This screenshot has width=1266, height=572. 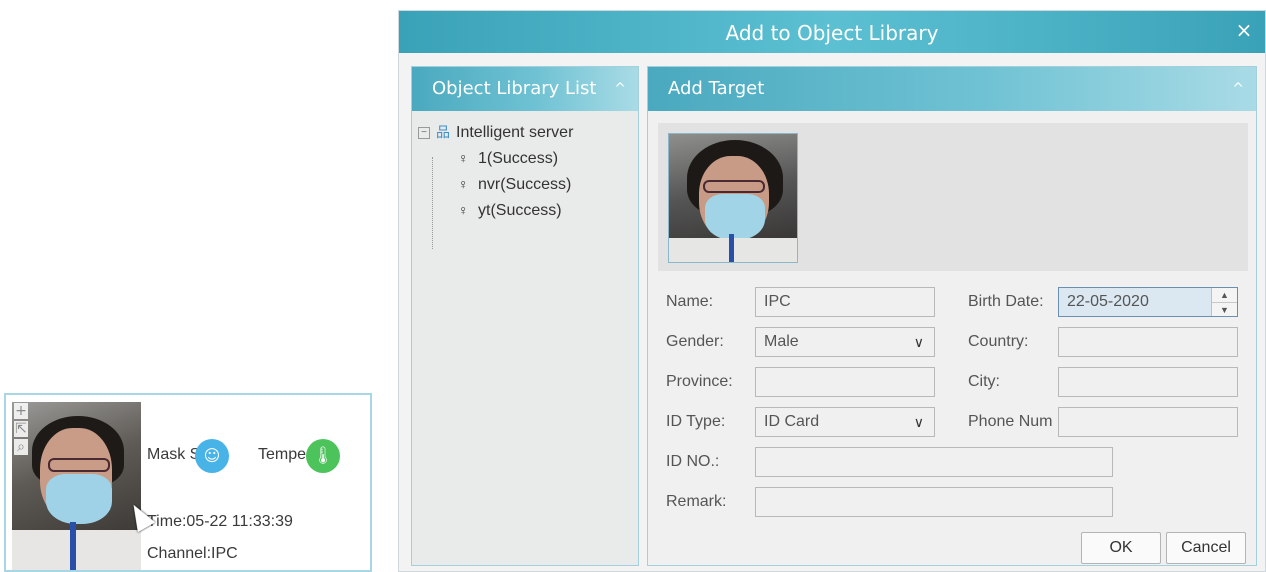 What do you see at coordinates (1148, 422) in the screenshot?
I see `phone-number-field` at bounding box center [1148, 422].